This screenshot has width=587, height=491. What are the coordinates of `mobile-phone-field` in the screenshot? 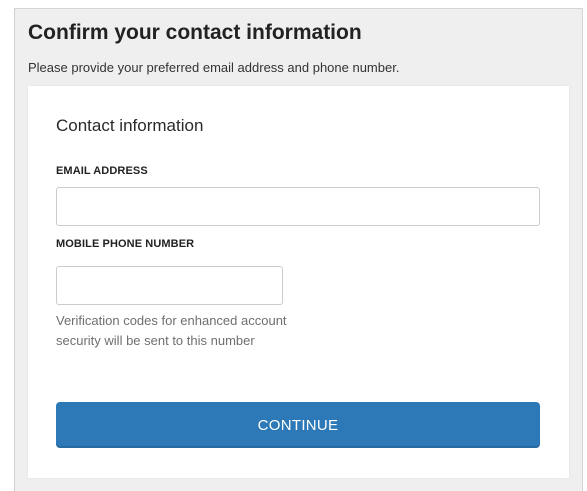 It's located at (169, 285).